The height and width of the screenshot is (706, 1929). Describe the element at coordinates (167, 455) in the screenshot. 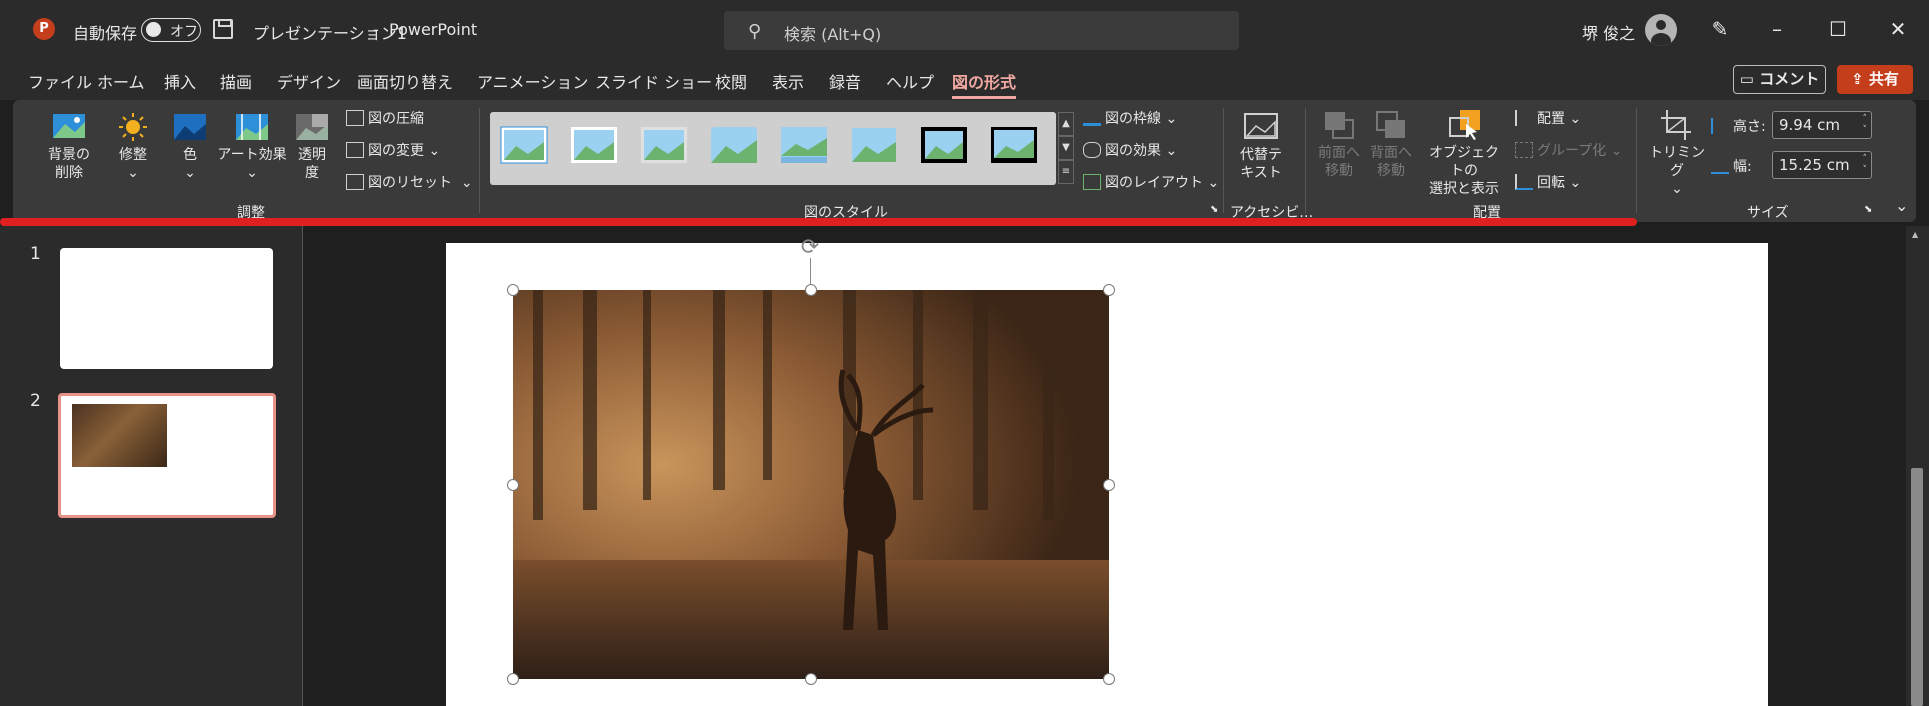

I see `slide-thumbnail-selected` at that location.